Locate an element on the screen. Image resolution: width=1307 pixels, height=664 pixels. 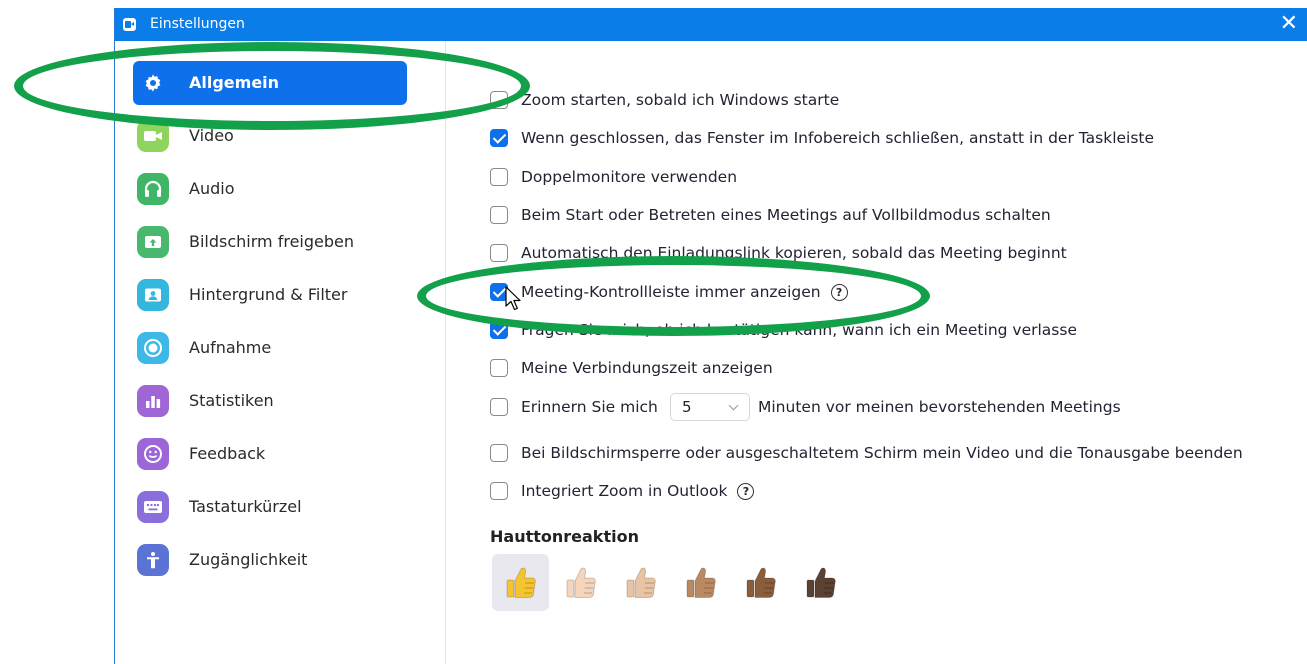
sidebar-item-allgemein: Allgemein is located at coordinates (270, 83).